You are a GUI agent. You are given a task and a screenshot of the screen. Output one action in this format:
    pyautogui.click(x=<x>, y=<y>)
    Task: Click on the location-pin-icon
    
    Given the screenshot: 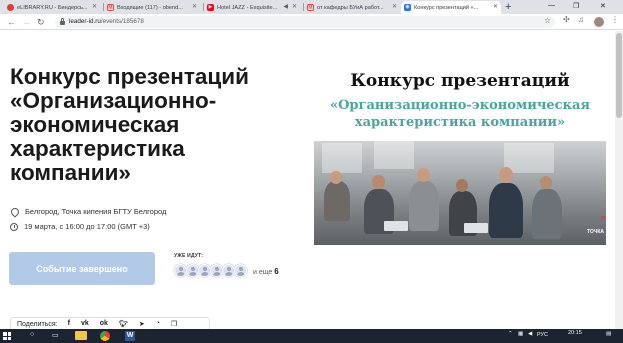 What is the action you would take?
    pyautogui.click(x=15, y=211)
    